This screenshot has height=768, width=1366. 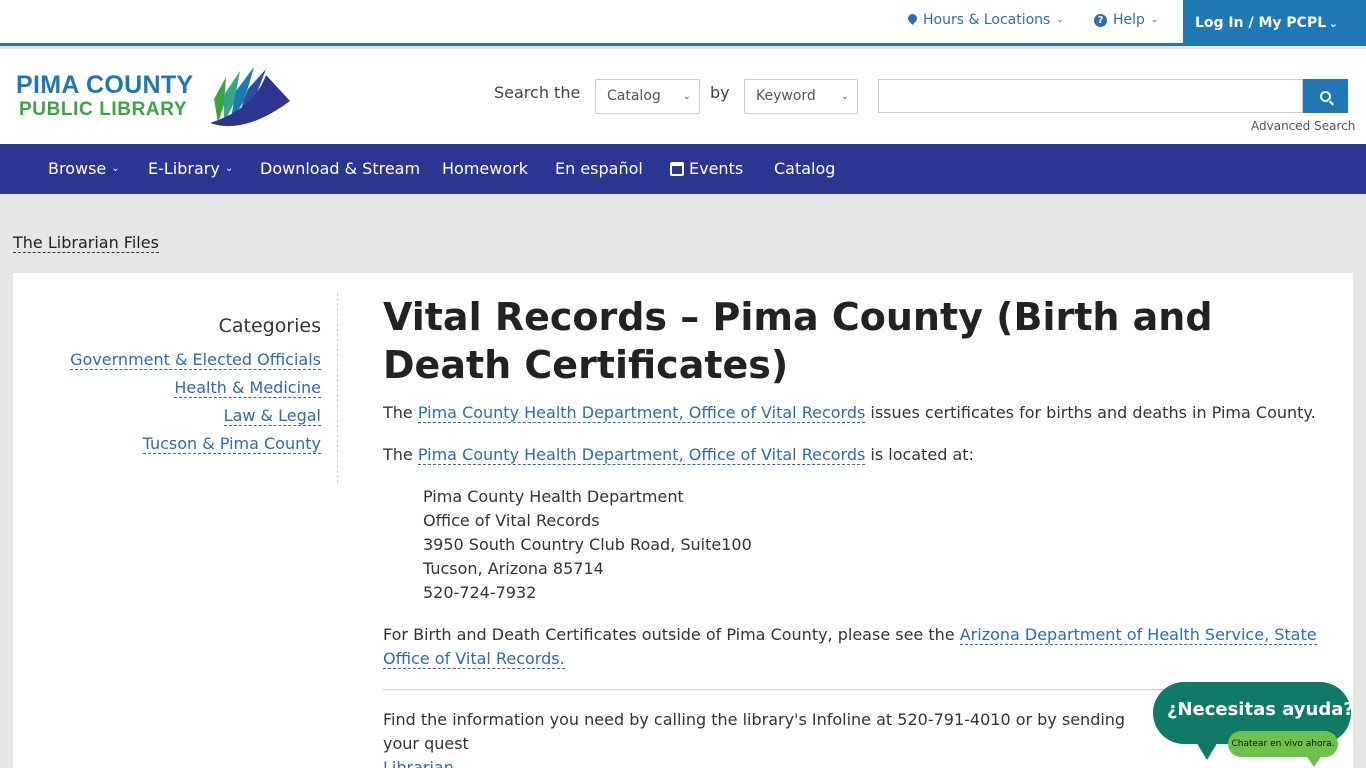 I want to click on logo-line2: PUBLIC LIBRARY, so click(x=103, y=109).